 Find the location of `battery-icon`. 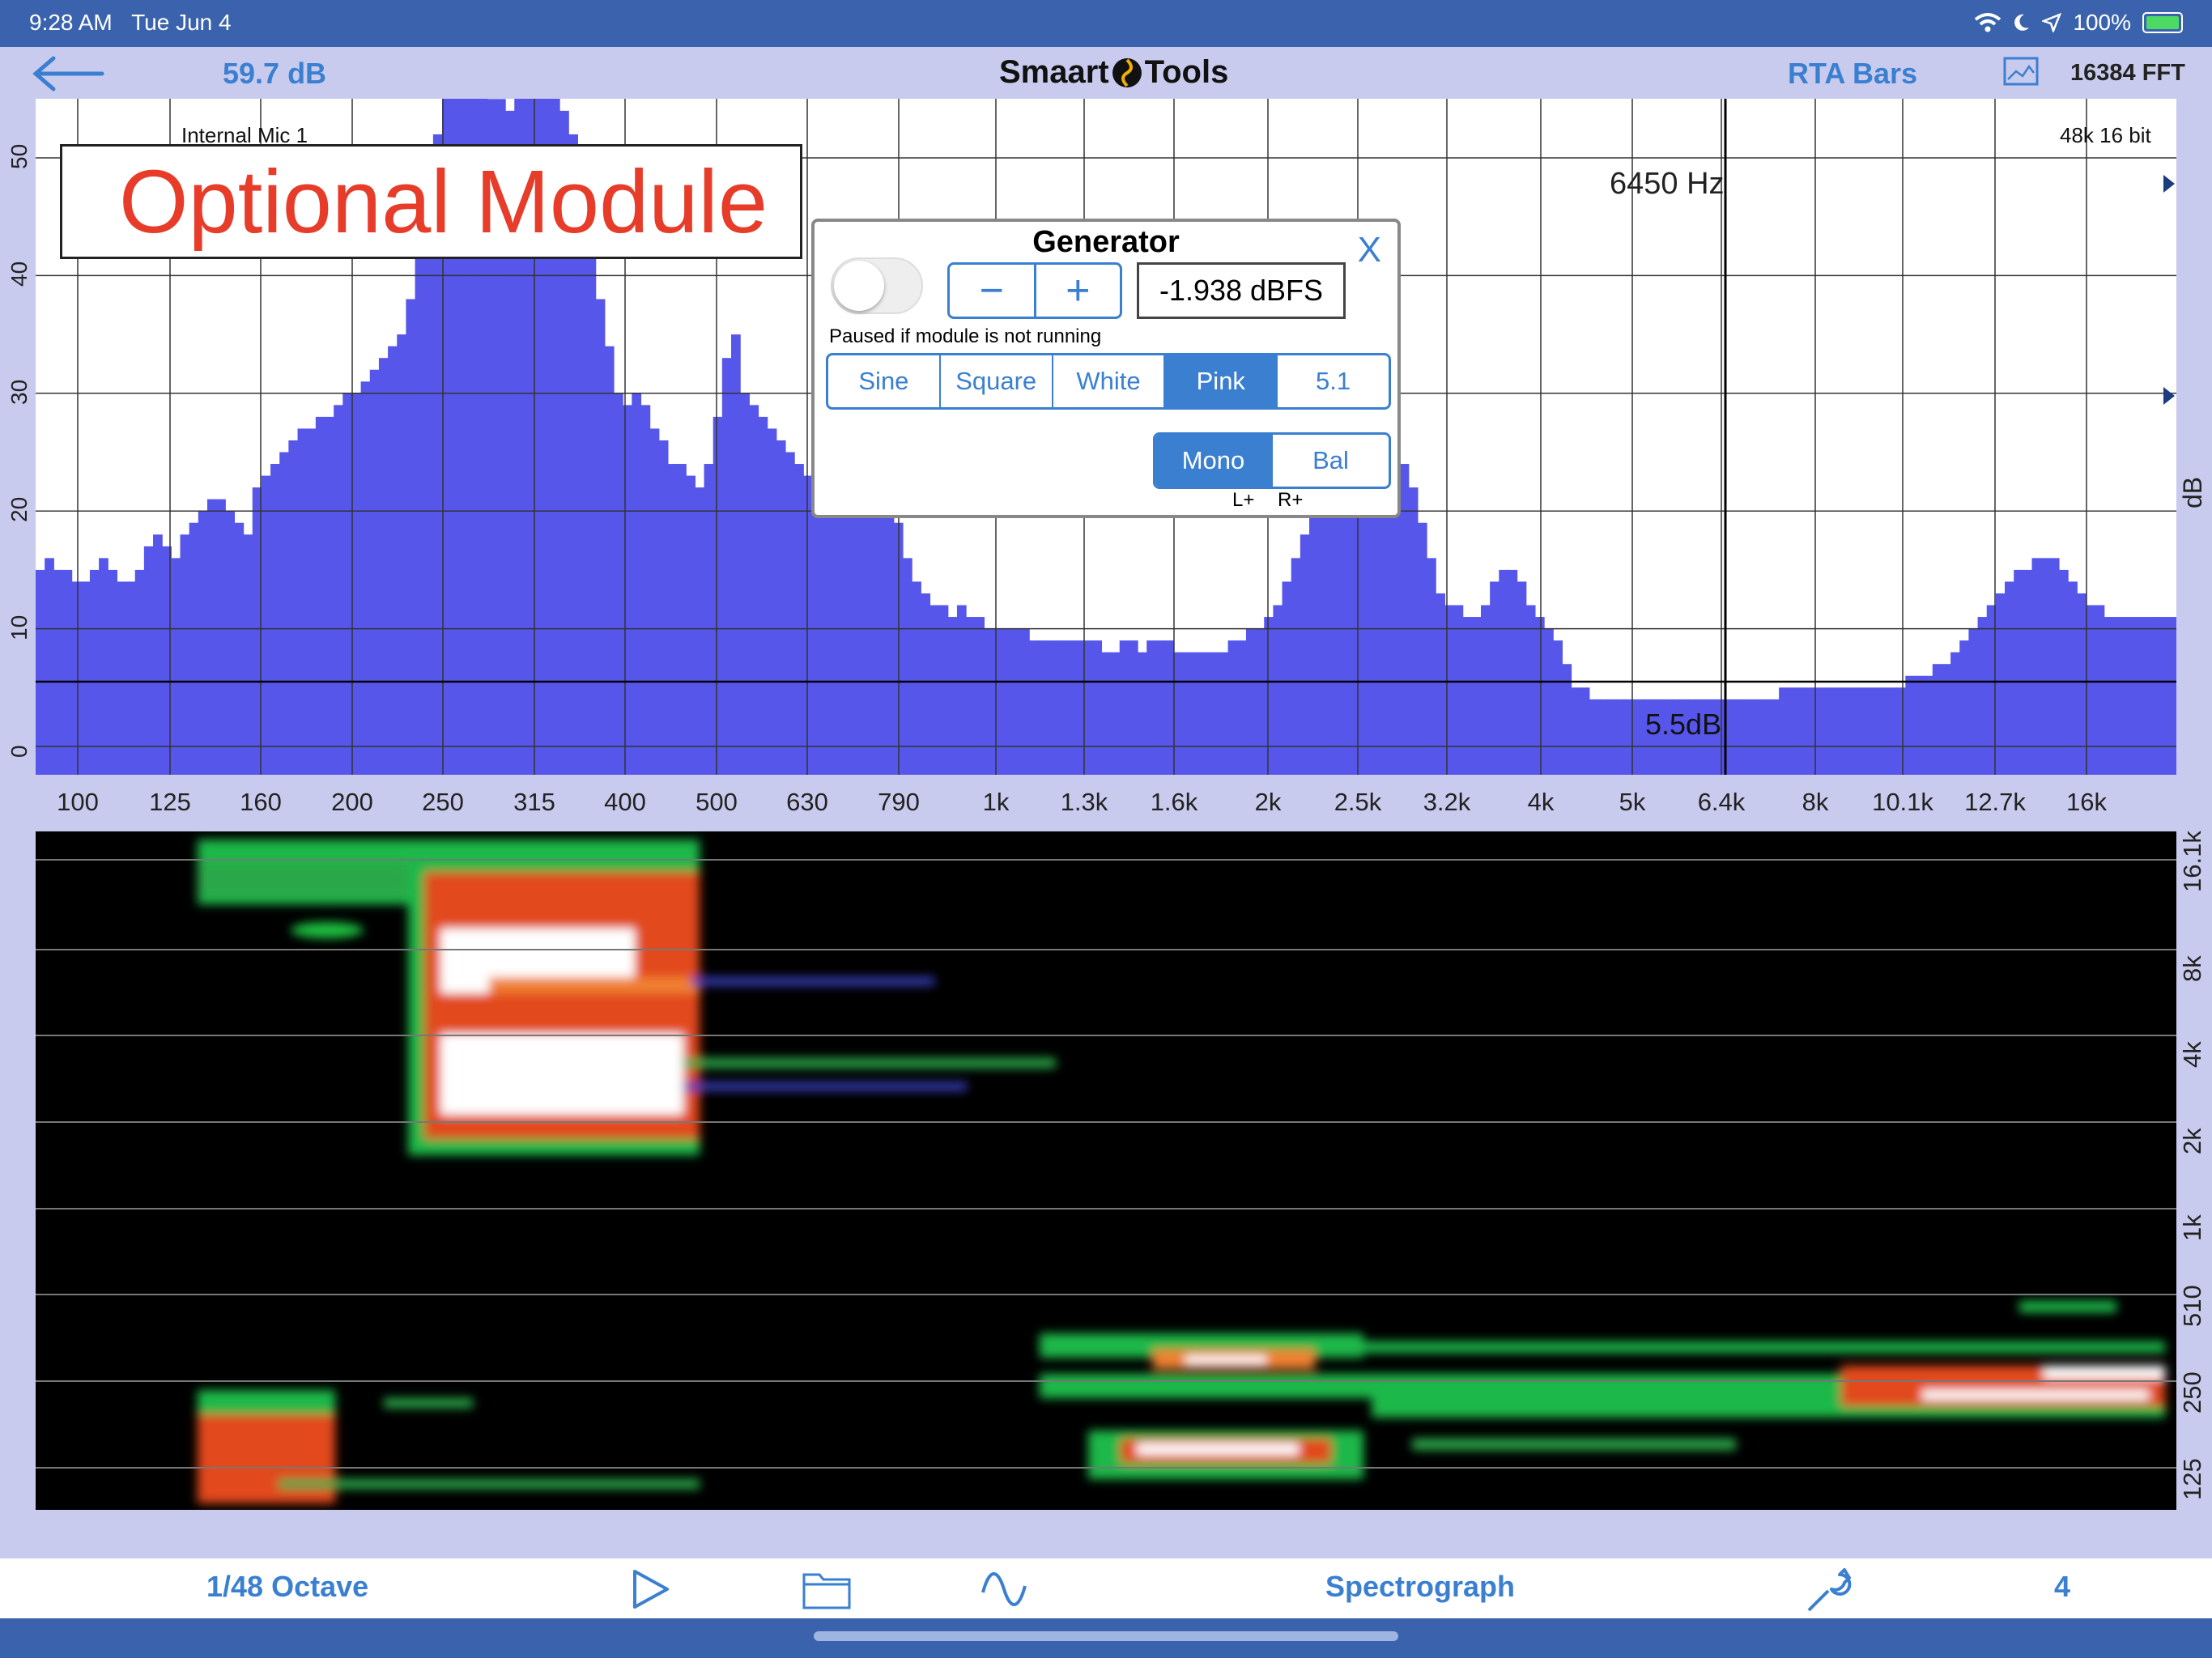

battery-icon is located at coordinates (2163, 22).